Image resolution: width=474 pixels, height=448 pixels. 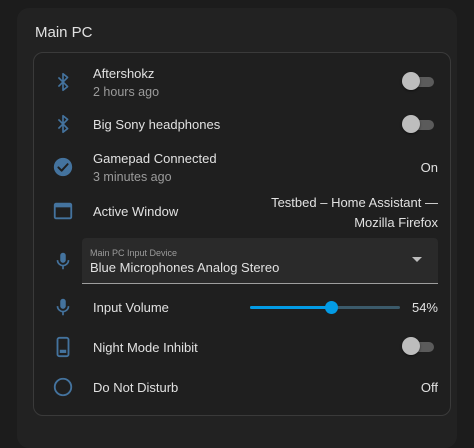 I want to click on section-title: Main PC, so click(x=64, y=32).